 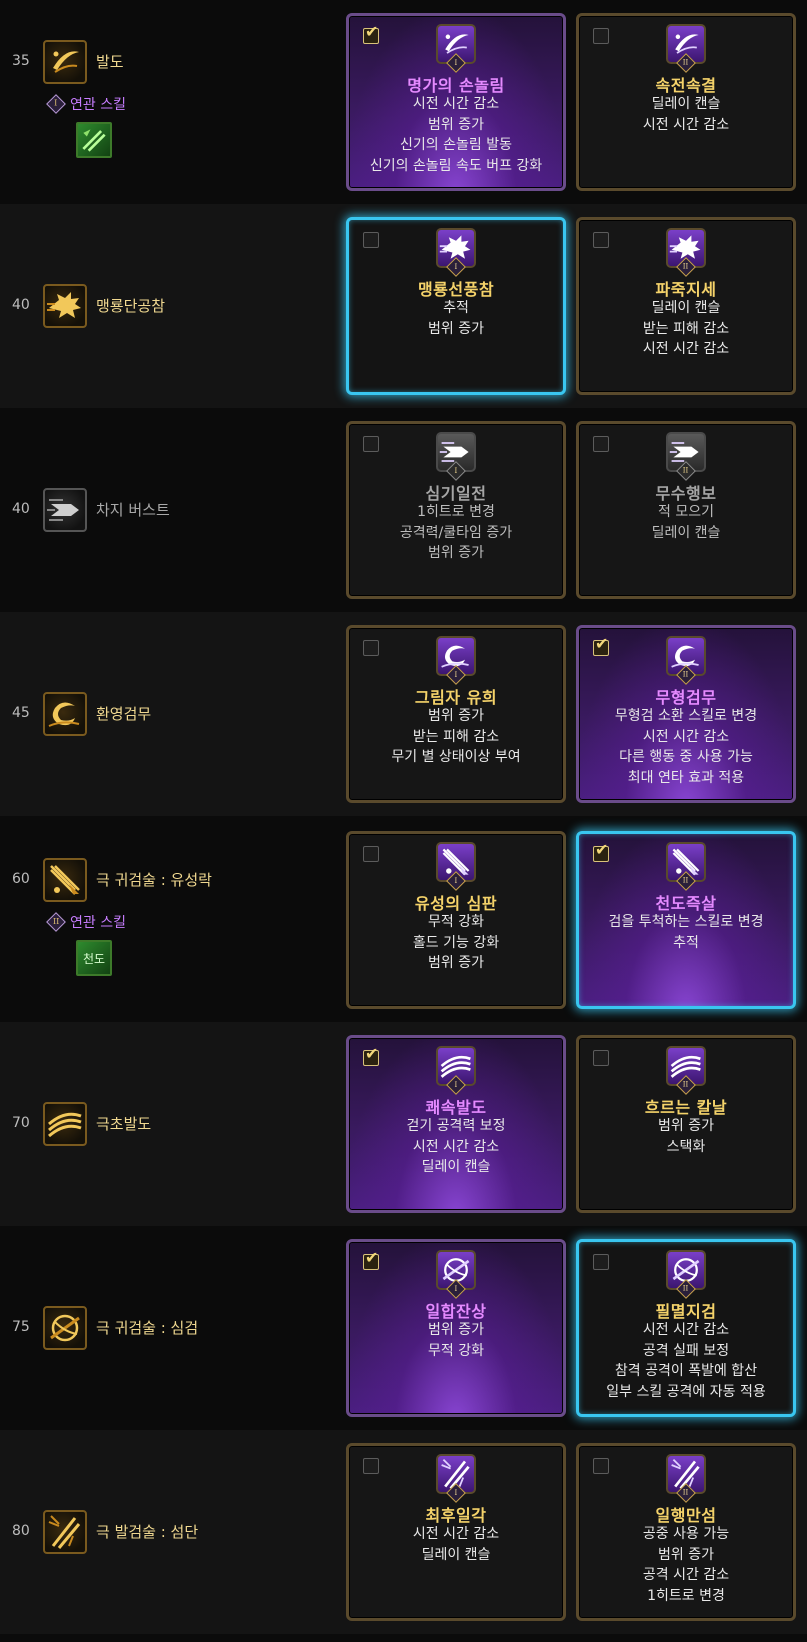 I want to click on related-icon-glyph: 천도, so click(x=94, y=958).